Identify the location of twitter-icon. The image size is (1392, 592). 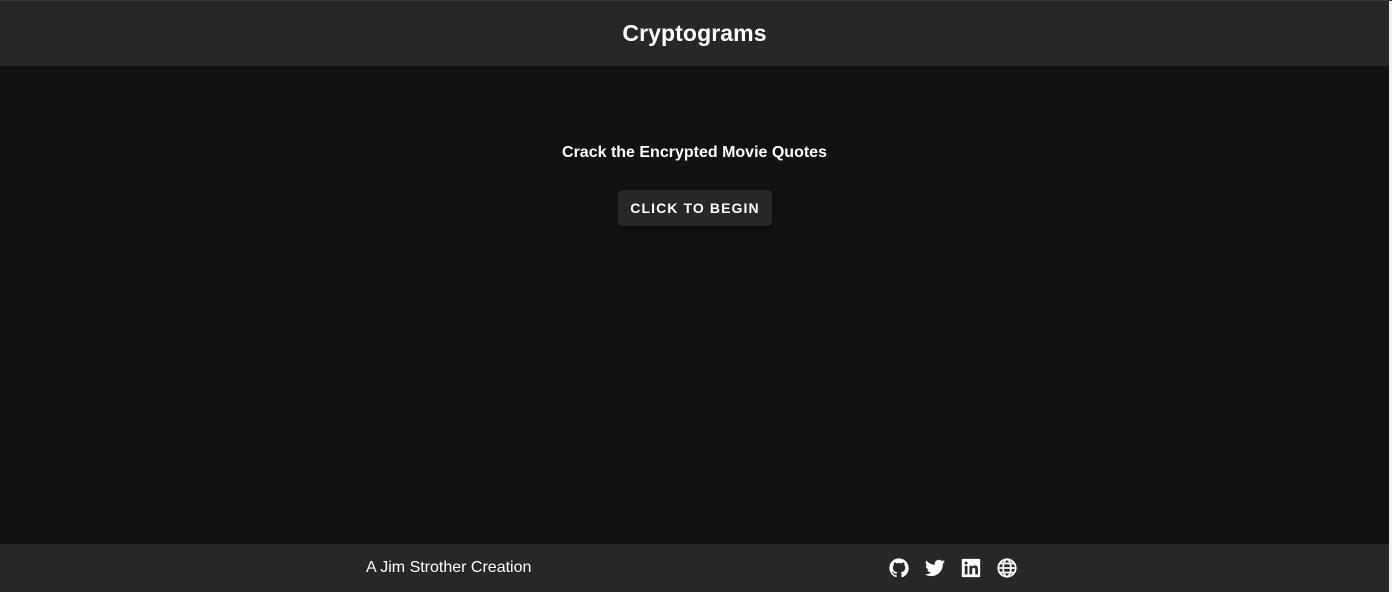
(935, 568).